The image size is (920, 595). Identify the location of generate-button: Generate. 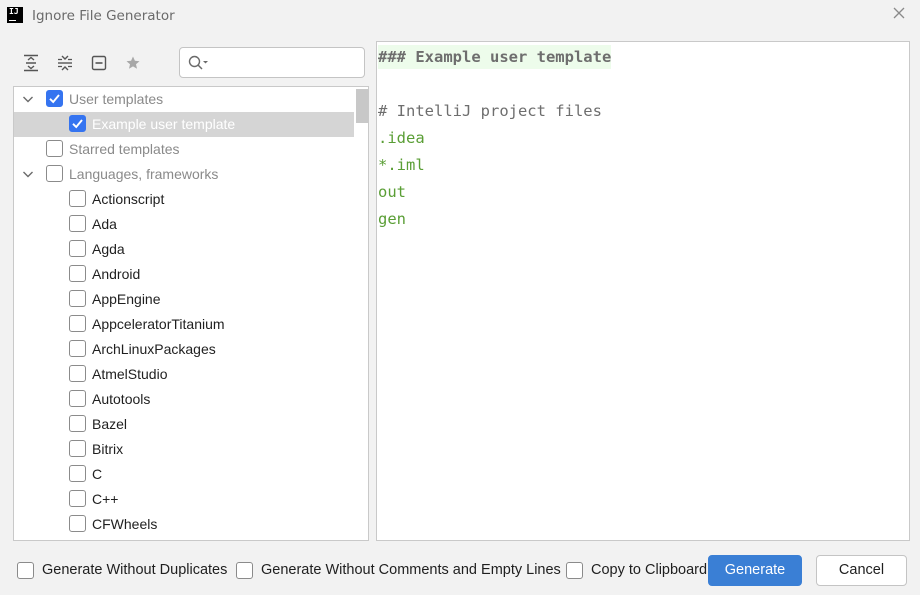
(755, 570).